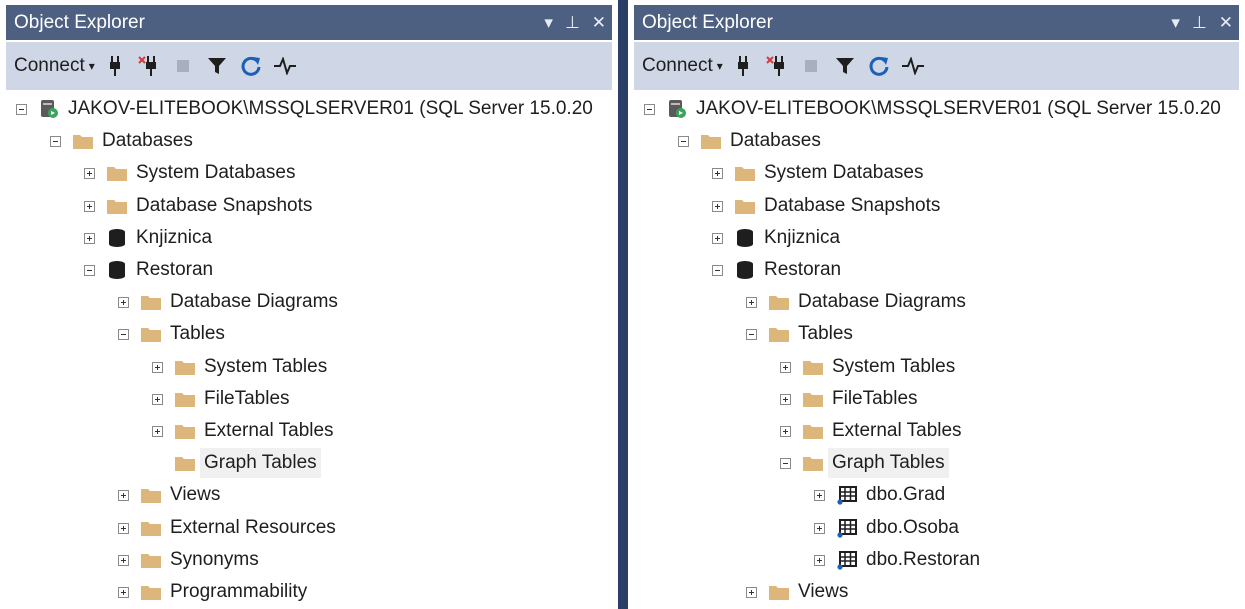 The width and height of the screenshot is (1245, 609). Describe the element at coordinates (309, 560) in the screenshot. I see `tree-node: Synonyms` at that location.